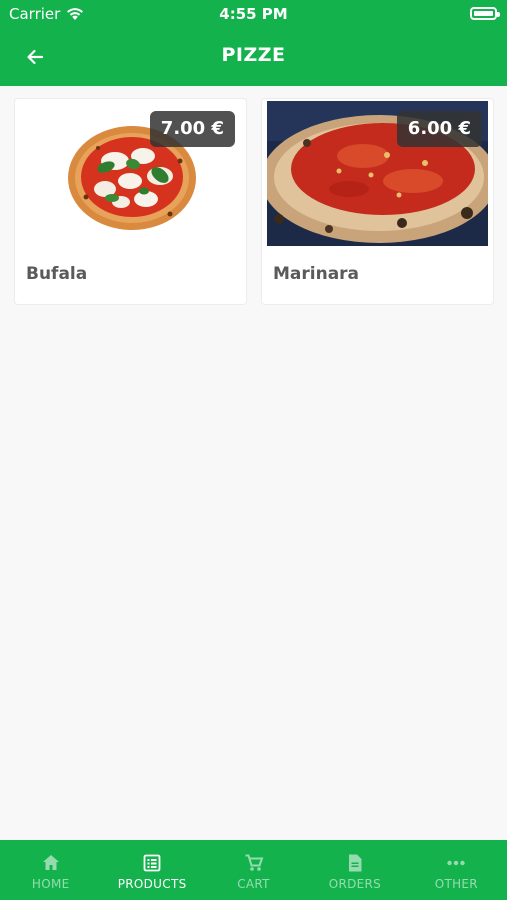  I want to click on tab-label: PRODUCTS, so click(152, 884).